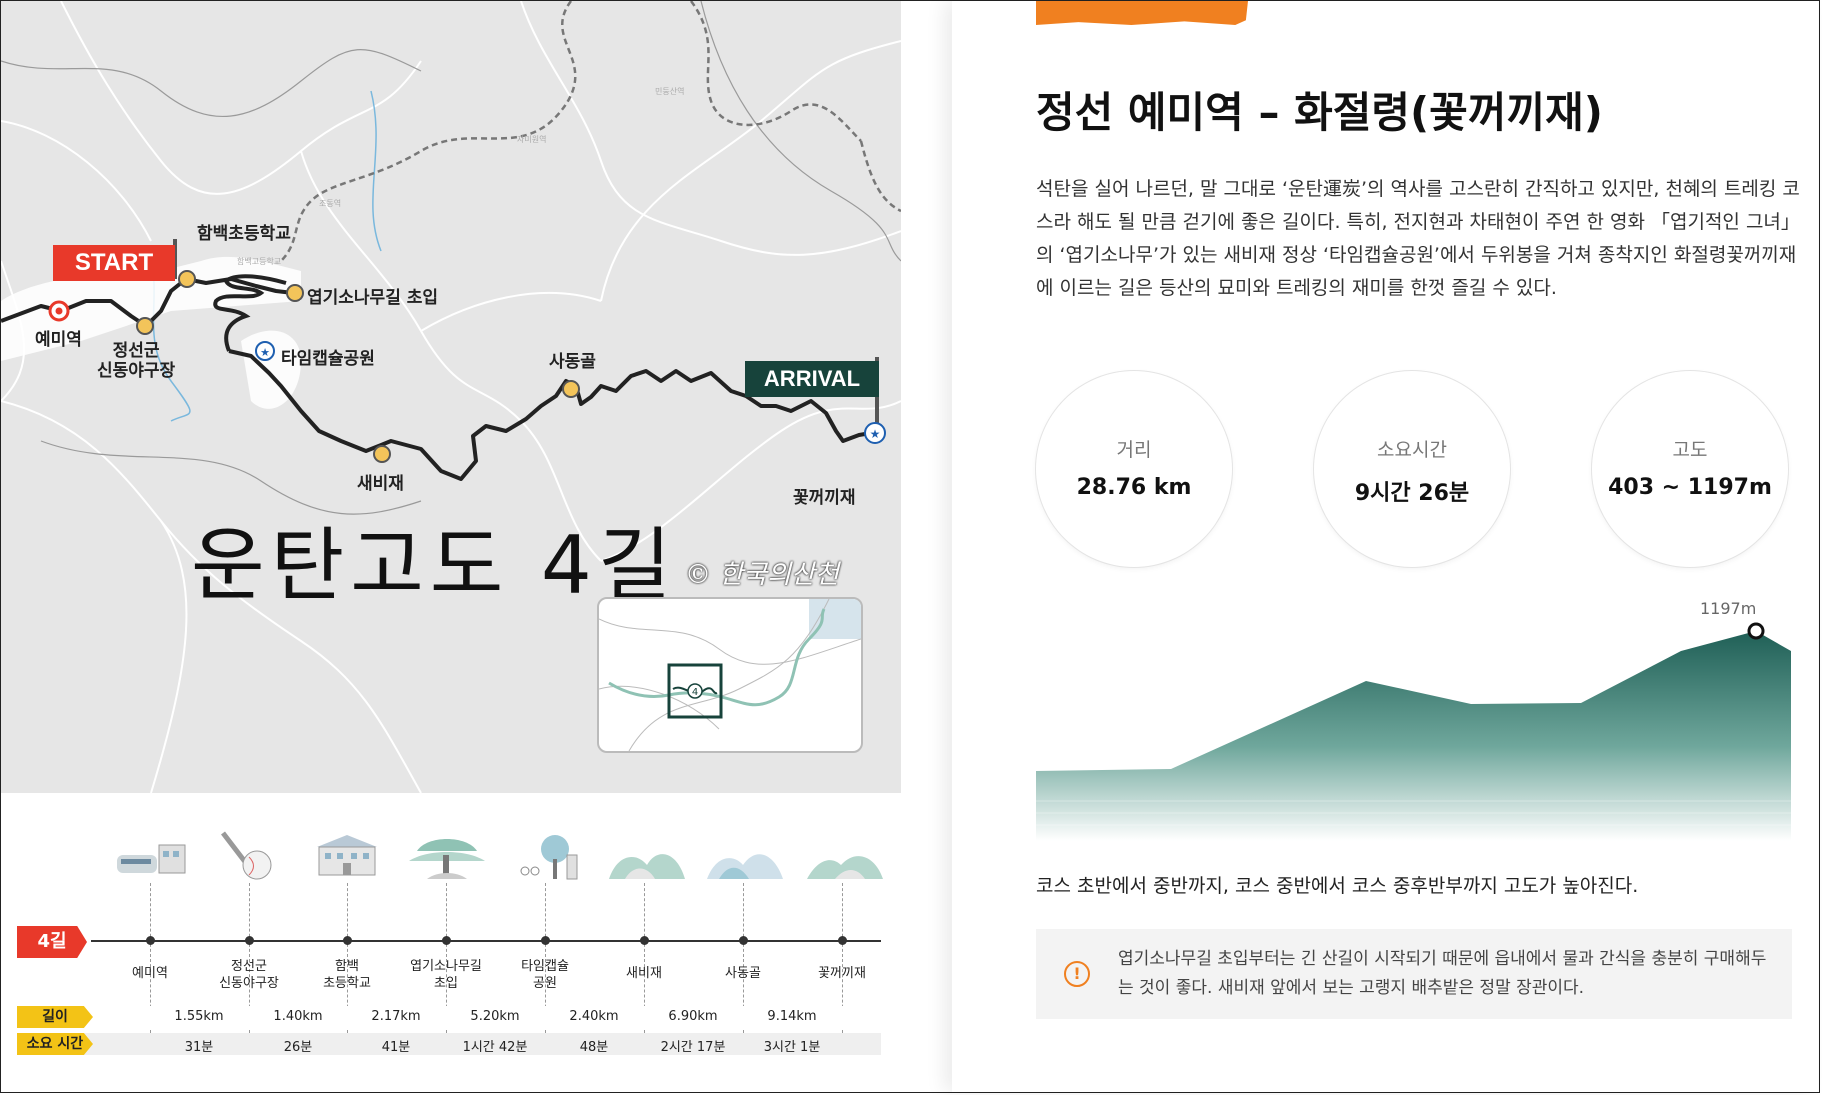  I want to click on station-label: 자미원역, so click(532, 139).